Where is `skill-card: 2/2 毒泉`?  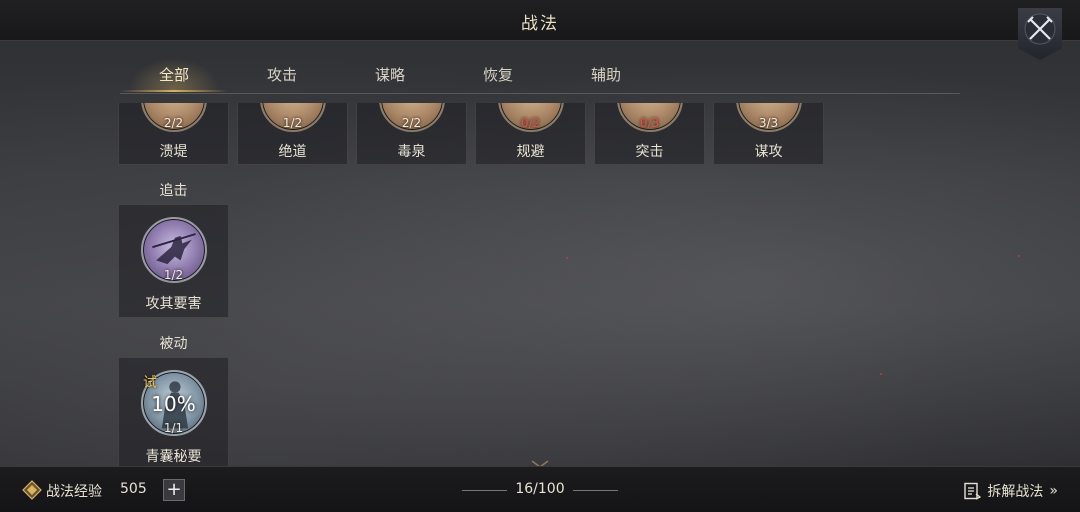
skill-card: 2/2 毒泉 is located at coordinates (411, 134).